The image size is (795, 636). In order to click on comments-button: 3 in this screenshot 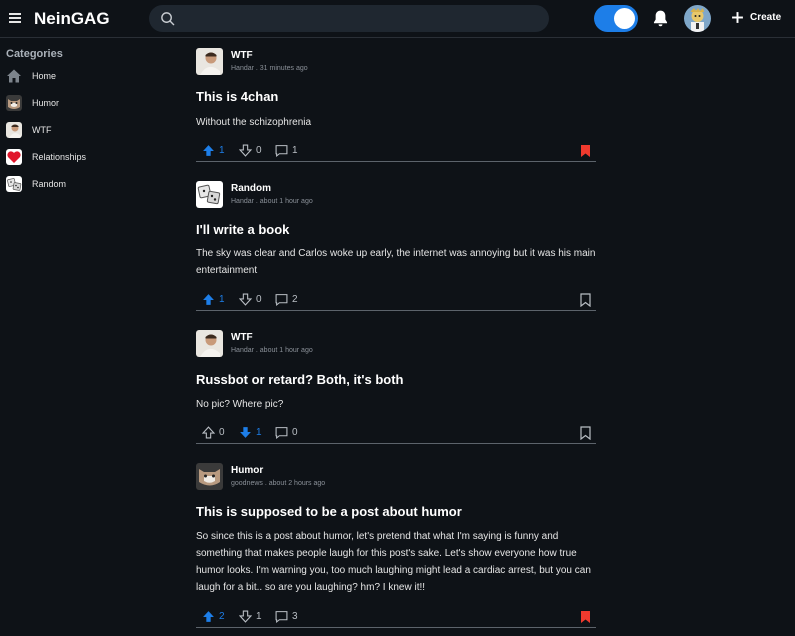, I will do `click(286, 616)`.